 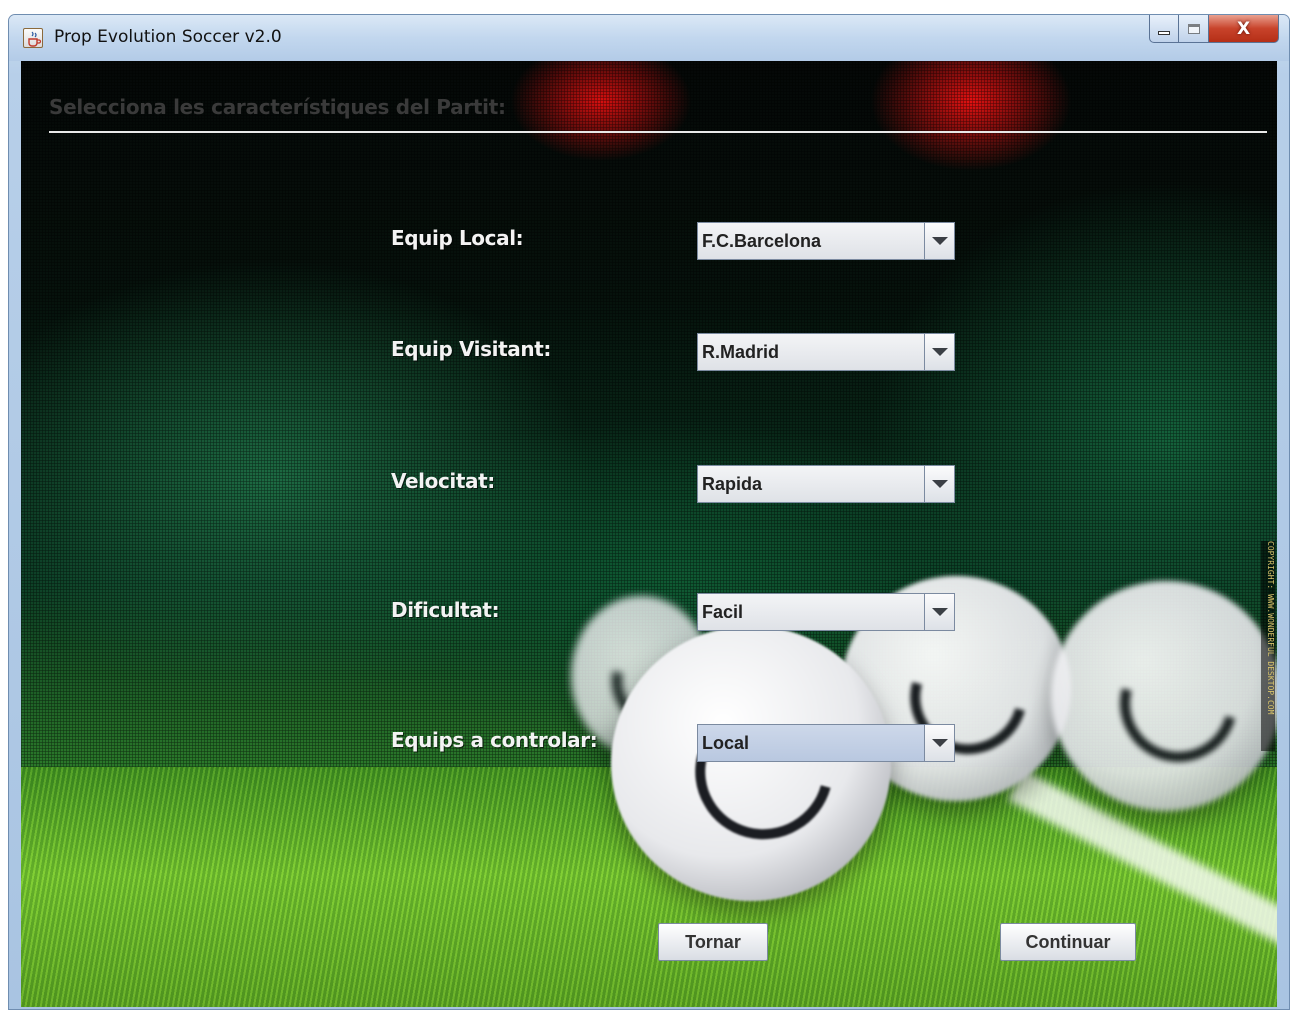 I want to click on maximize-button, so click(x=1194, y=29).